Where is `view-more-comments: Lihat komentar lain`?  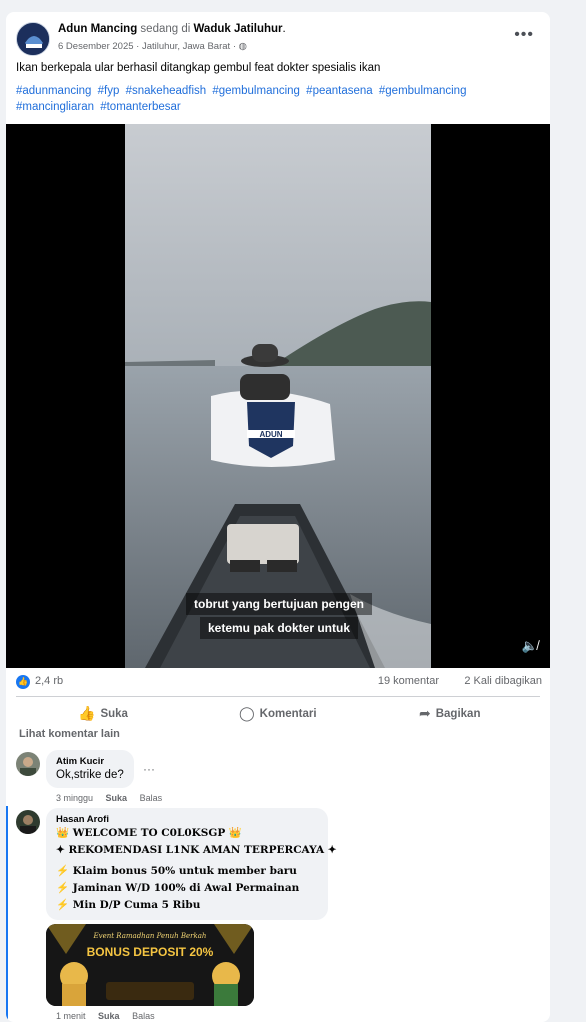
view-more-comments: Lihat komentar lain is located at coordinates (69, 734).